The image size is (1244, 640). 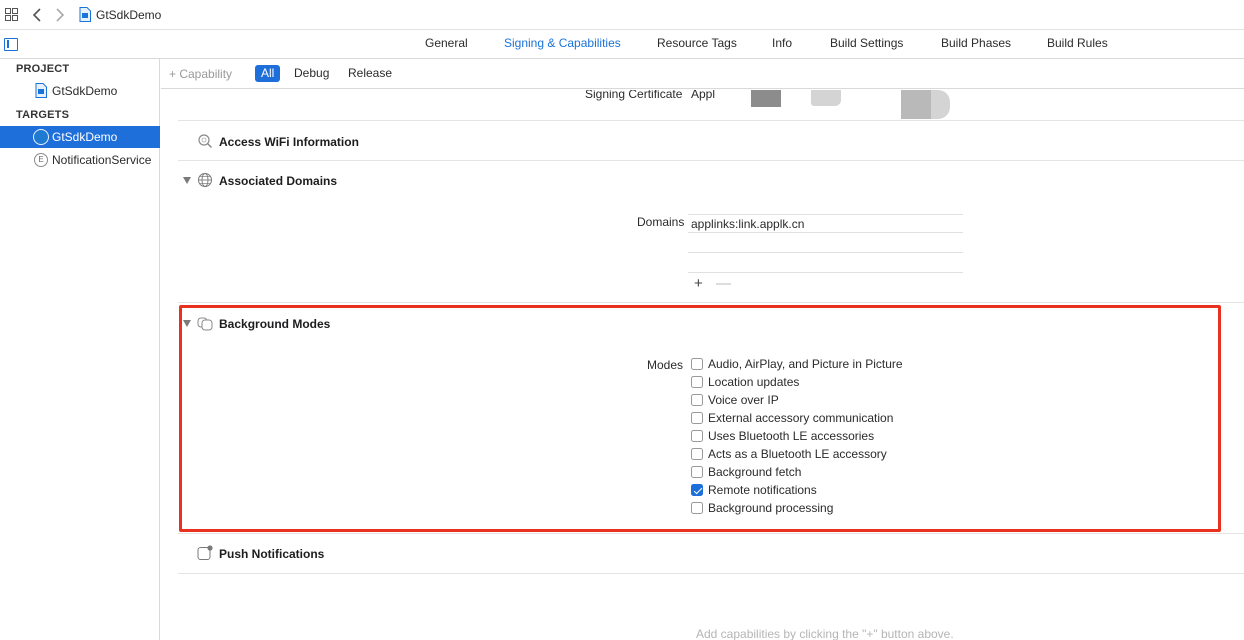 I want to click on extension-icon: E, so click(x=41, y=160).